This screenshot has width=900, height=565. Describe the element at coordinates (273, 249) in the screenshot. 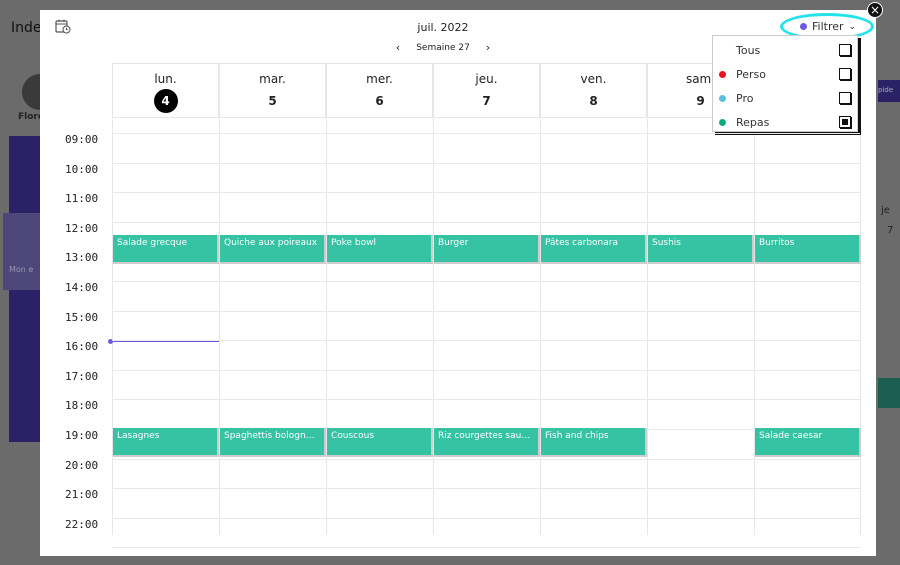

I see `event-lunch: Quiche aux poireaux` at that location.